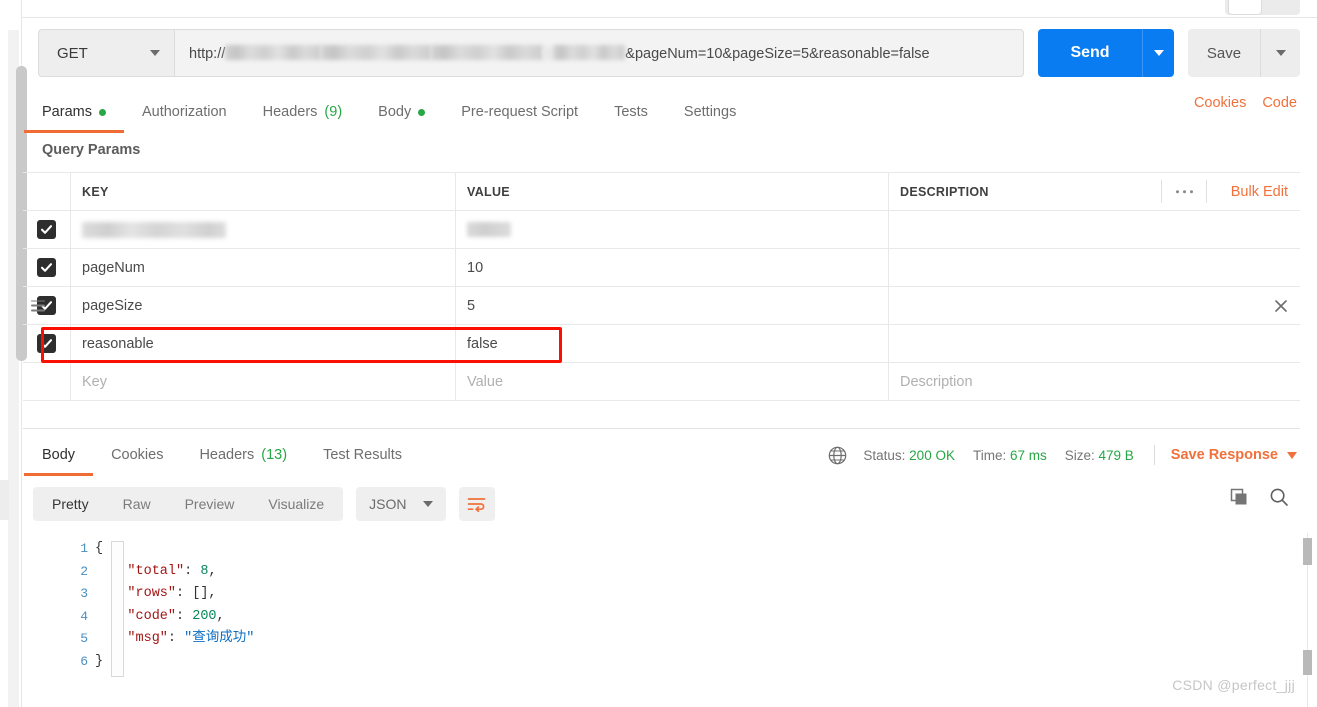  I want to click on tab-headers-label: Headers, so click(290, 112).